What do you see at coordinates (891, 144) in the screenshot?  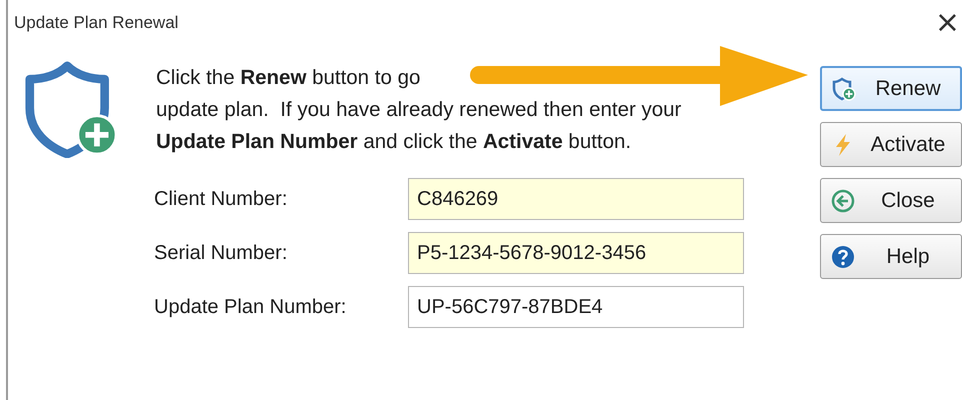 I see `activate-button: Activate` at bounding box center [891, 144].